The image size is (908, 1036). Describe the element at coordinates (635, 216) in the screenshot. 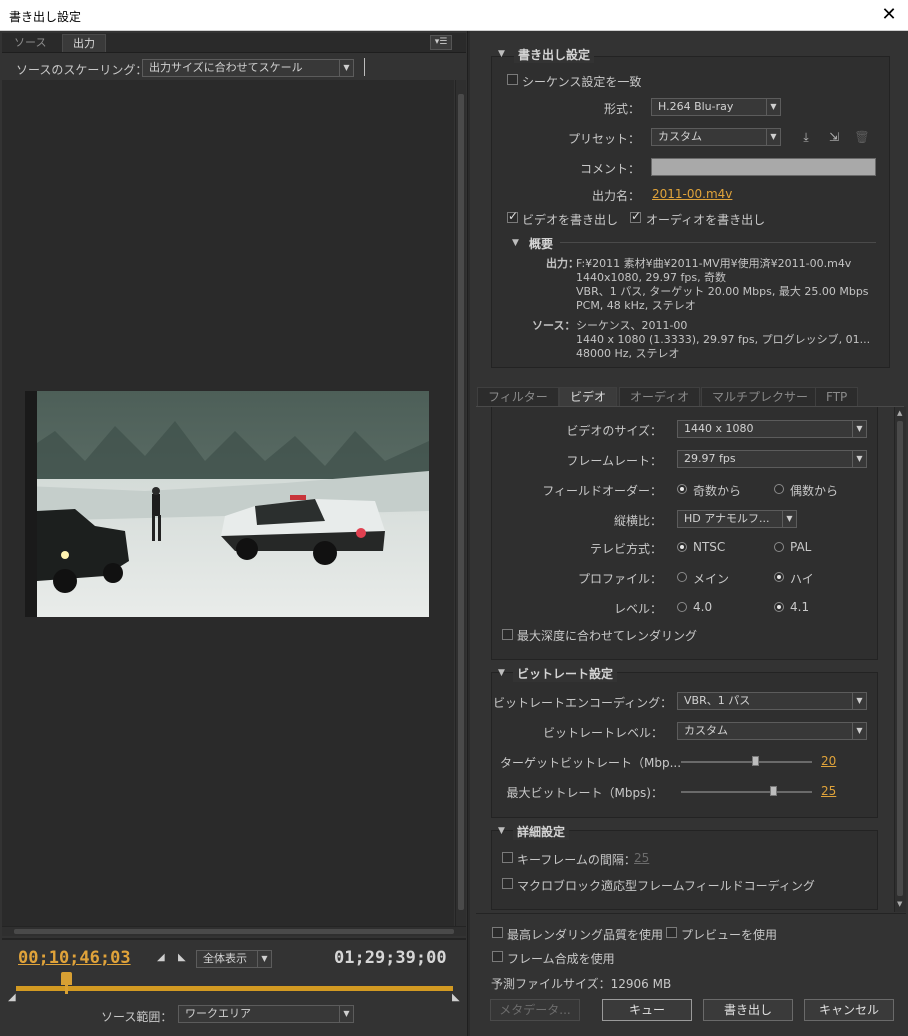

I see `export-audio-checkbox` at that location.